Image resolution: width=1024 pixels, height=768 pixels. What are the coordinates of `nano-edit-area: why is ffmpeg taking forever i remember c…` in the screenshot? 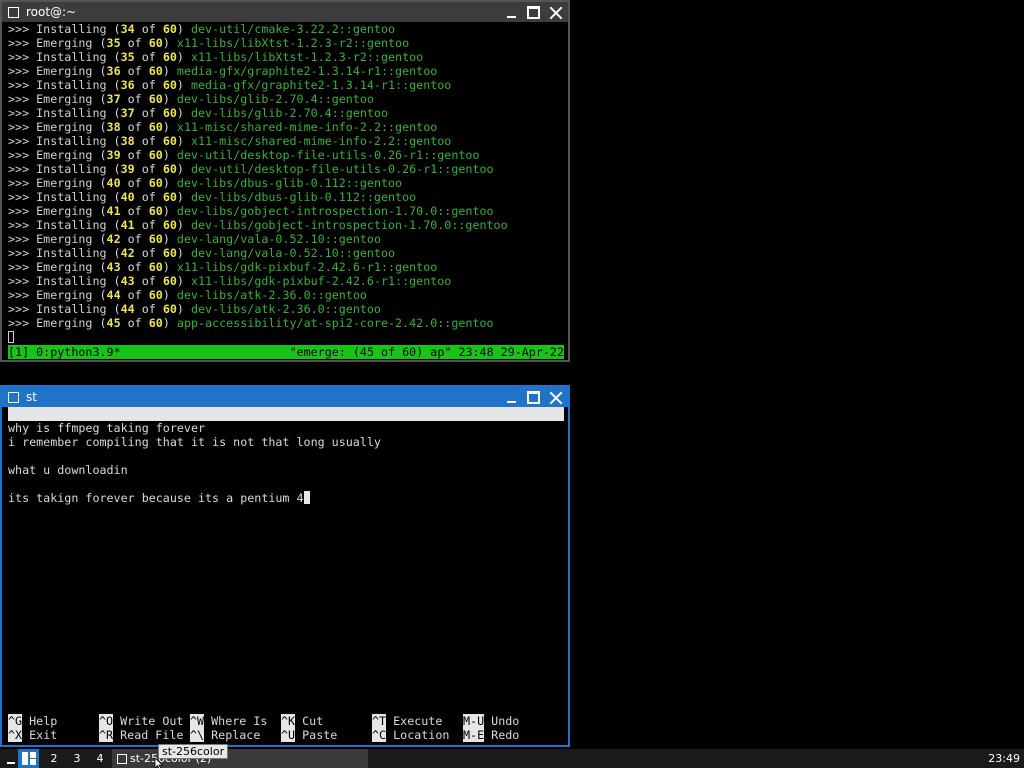 It's located at (286, 463).